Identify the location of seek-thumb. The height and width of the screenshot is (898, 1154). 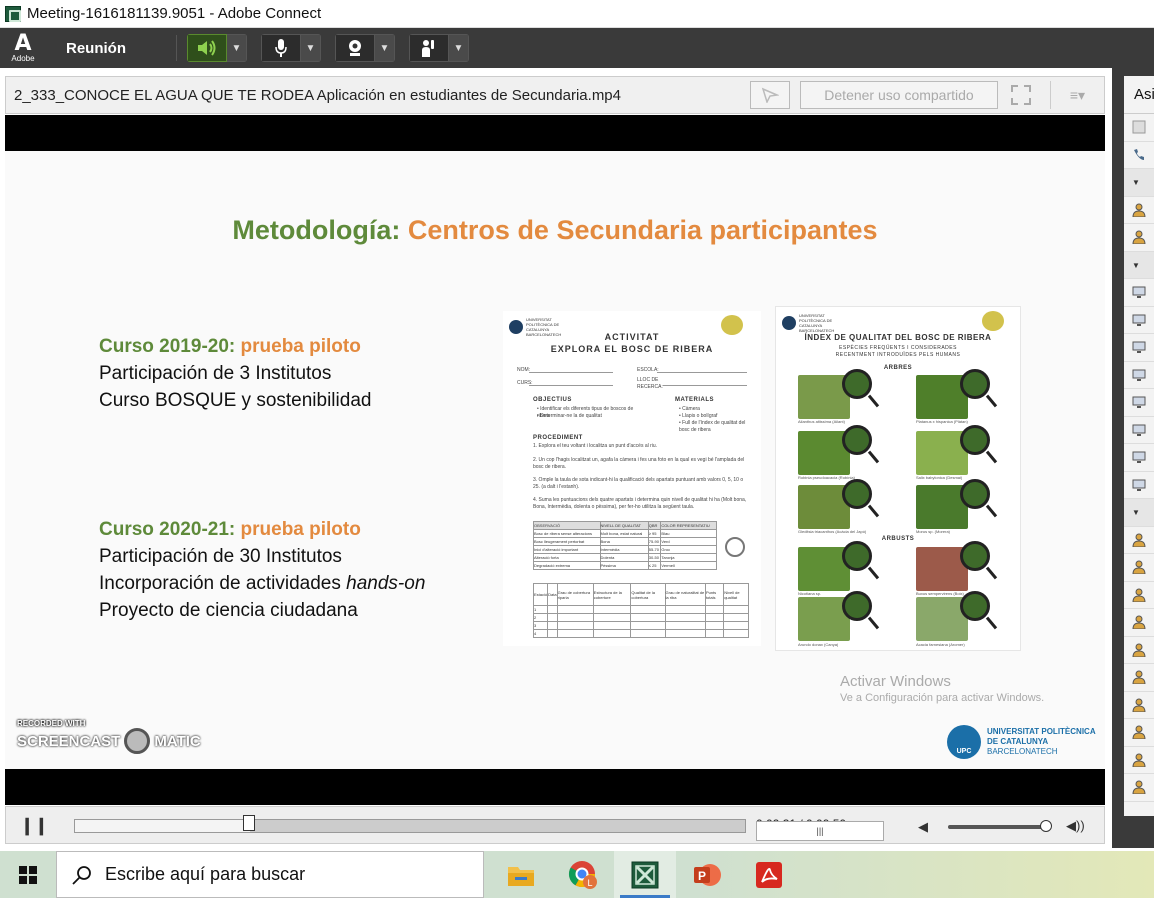
(248, 823).